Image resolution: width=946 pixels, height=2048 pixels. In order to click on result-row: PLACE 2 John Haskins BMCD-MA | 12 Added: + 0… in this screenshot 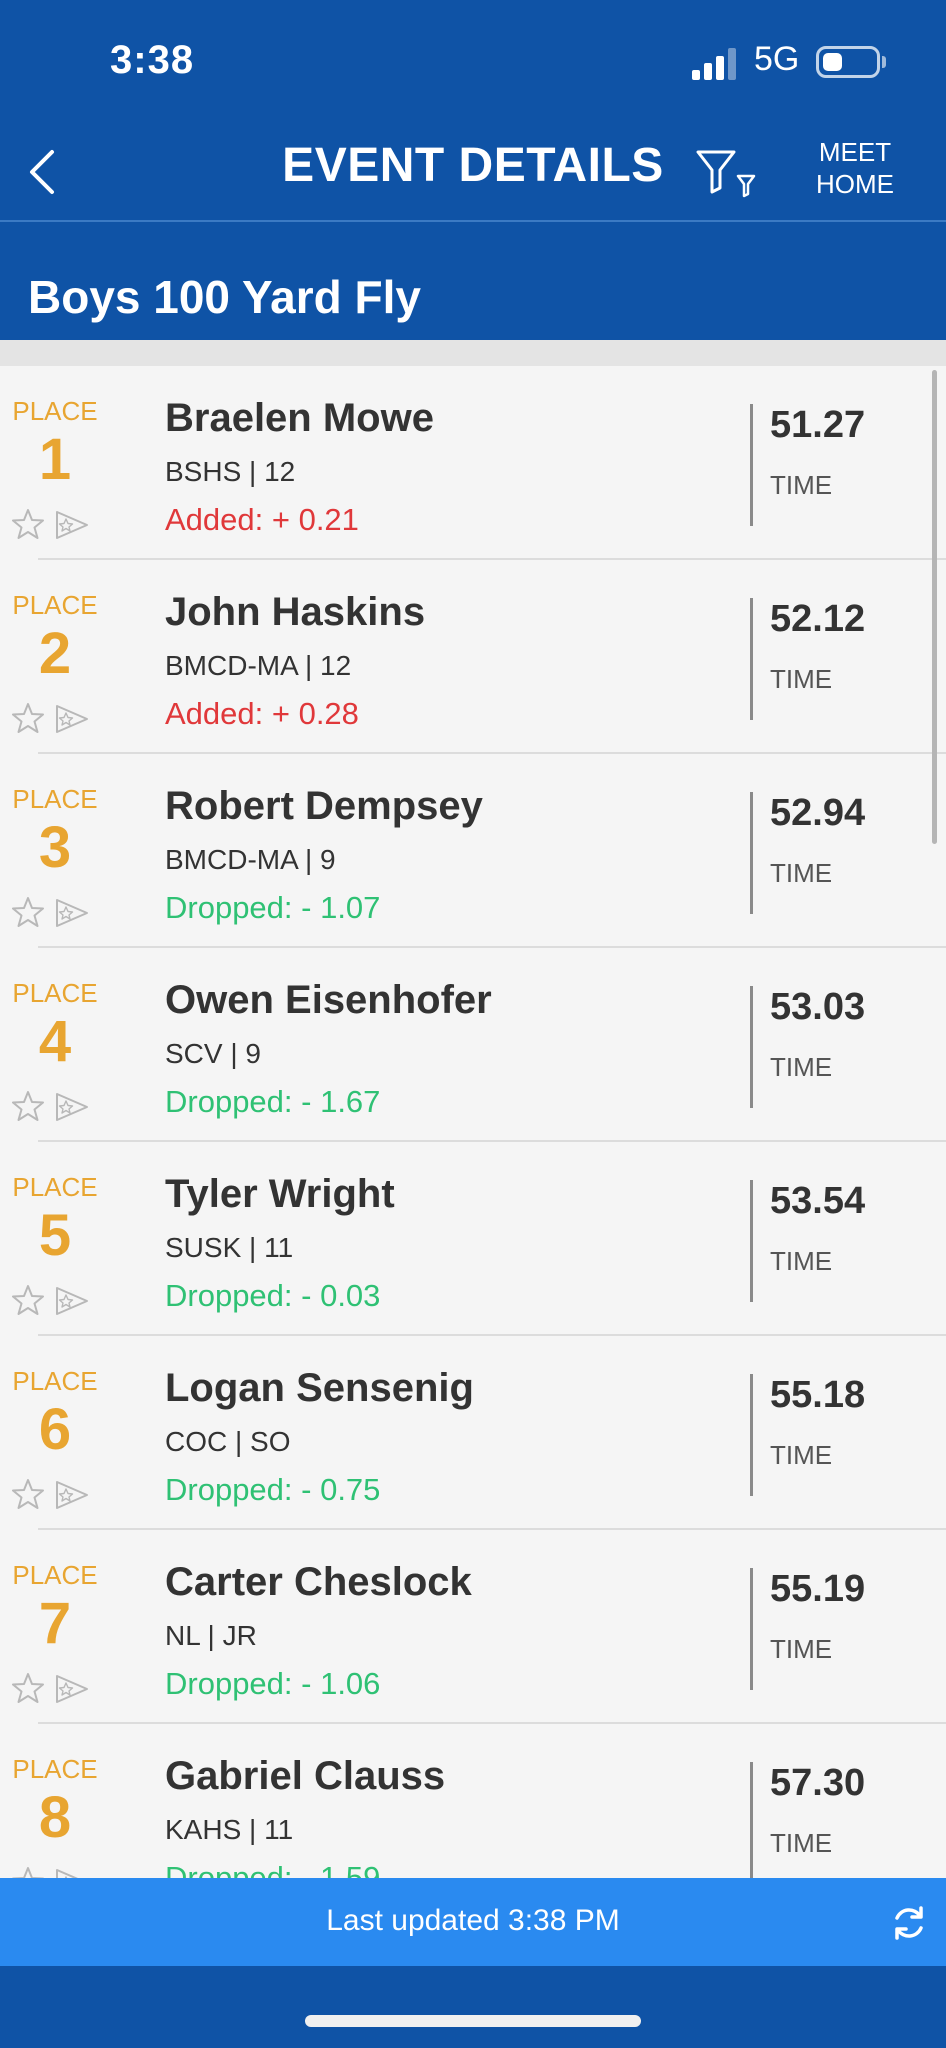, I will do `click(473, 657)`.